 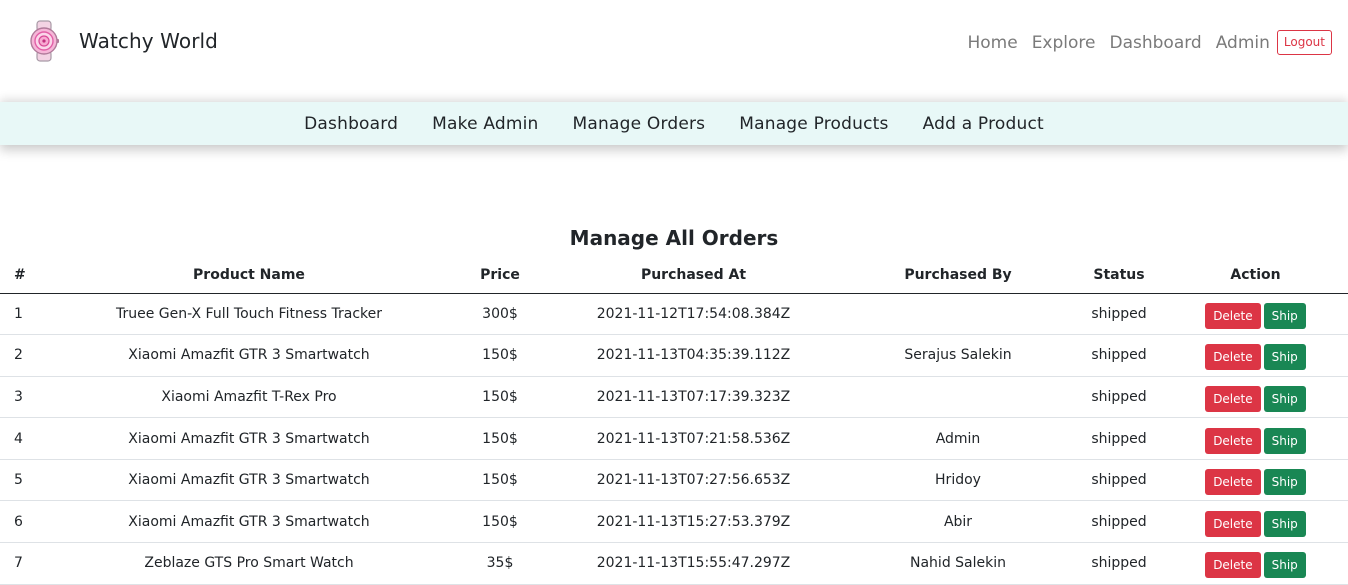 What do you see at coordinates (674, 238) in the screenshot?
I see `page-title: Manage All Orders` at bounding box center [674, 238].